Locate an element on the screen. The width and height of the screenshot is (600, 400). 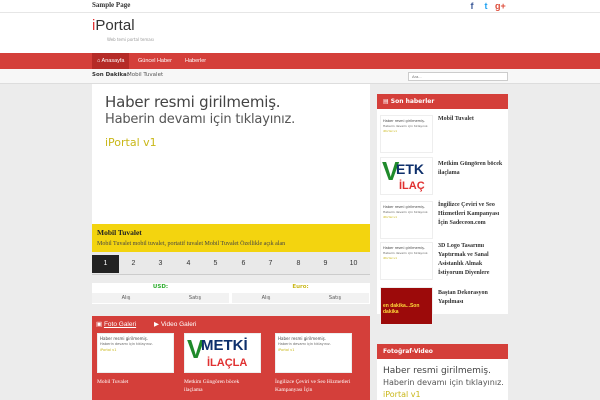
breaking-news-link: Mobil Tuvalet is located at coordinates (145, 75).